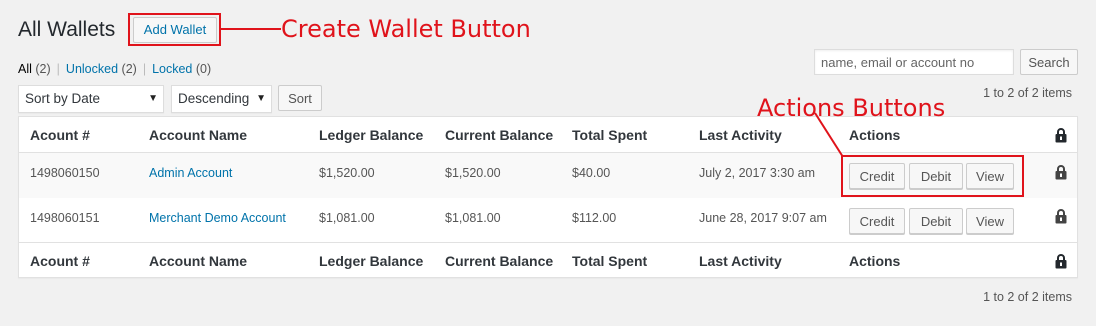 This screenshot has height=326, width=1096. What do you see at coordinates (914, 62) in the screenshot?
I see `search-input` at bounding box center [914, 62].